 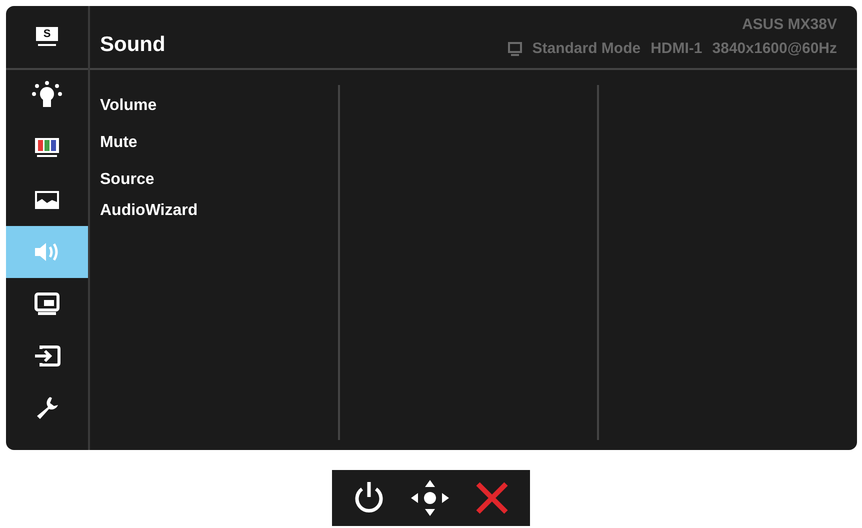 What do you see at coordinates (128, 106) in the screenshot?
I see `menu-item: Volume` at bounding box center [128, 106].